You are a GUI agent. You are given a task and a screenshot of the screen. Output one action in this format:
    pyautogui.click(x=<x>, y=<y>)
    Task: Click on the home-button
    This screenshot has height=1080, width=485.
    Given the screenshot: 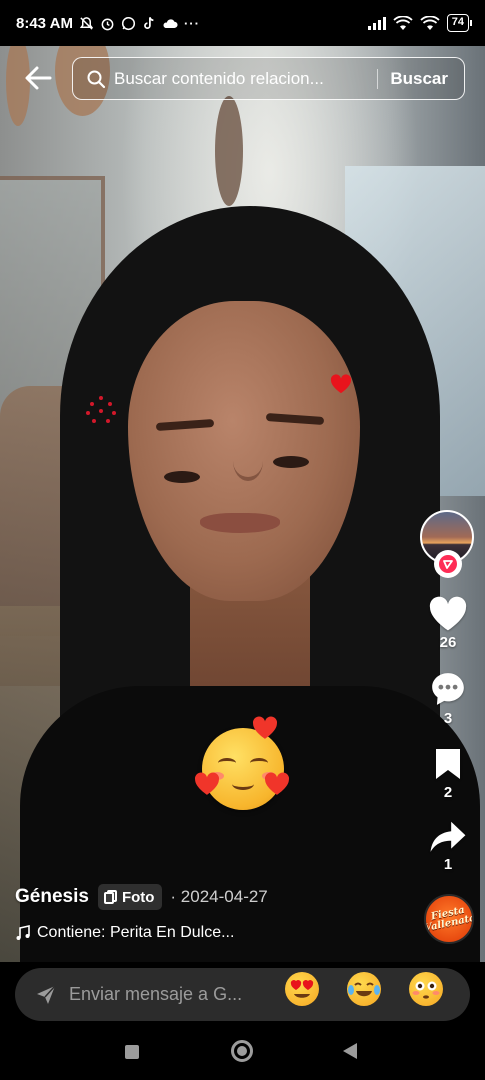 What is the action you would take?
    pyautogui.click(x=242, y=1051)
    